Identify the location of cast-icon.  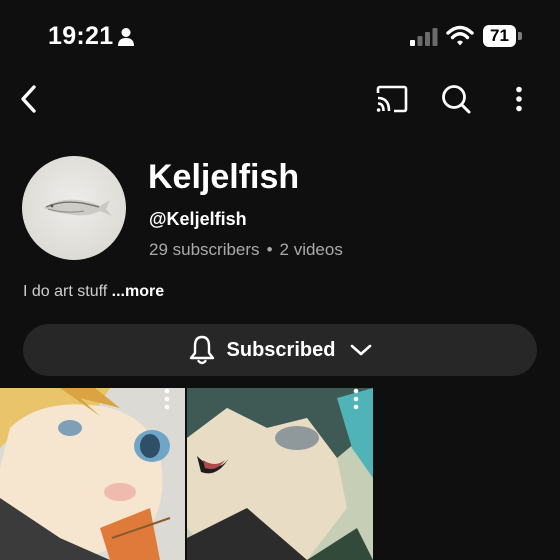
(392, 99).